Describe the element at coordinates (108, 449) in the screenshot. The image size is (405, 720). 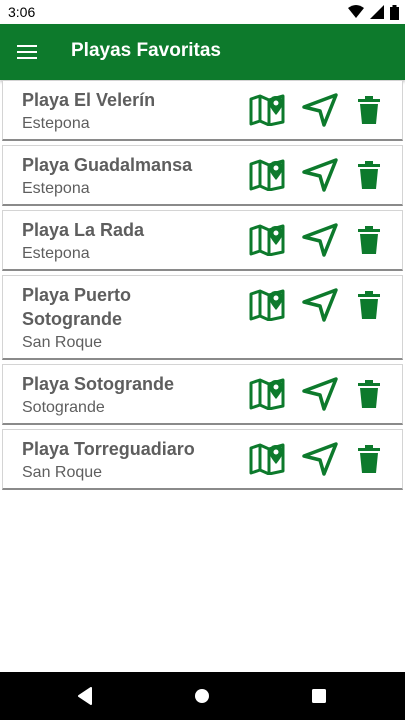
I see `beach-name: Playa Torreguadiaro` at that location.